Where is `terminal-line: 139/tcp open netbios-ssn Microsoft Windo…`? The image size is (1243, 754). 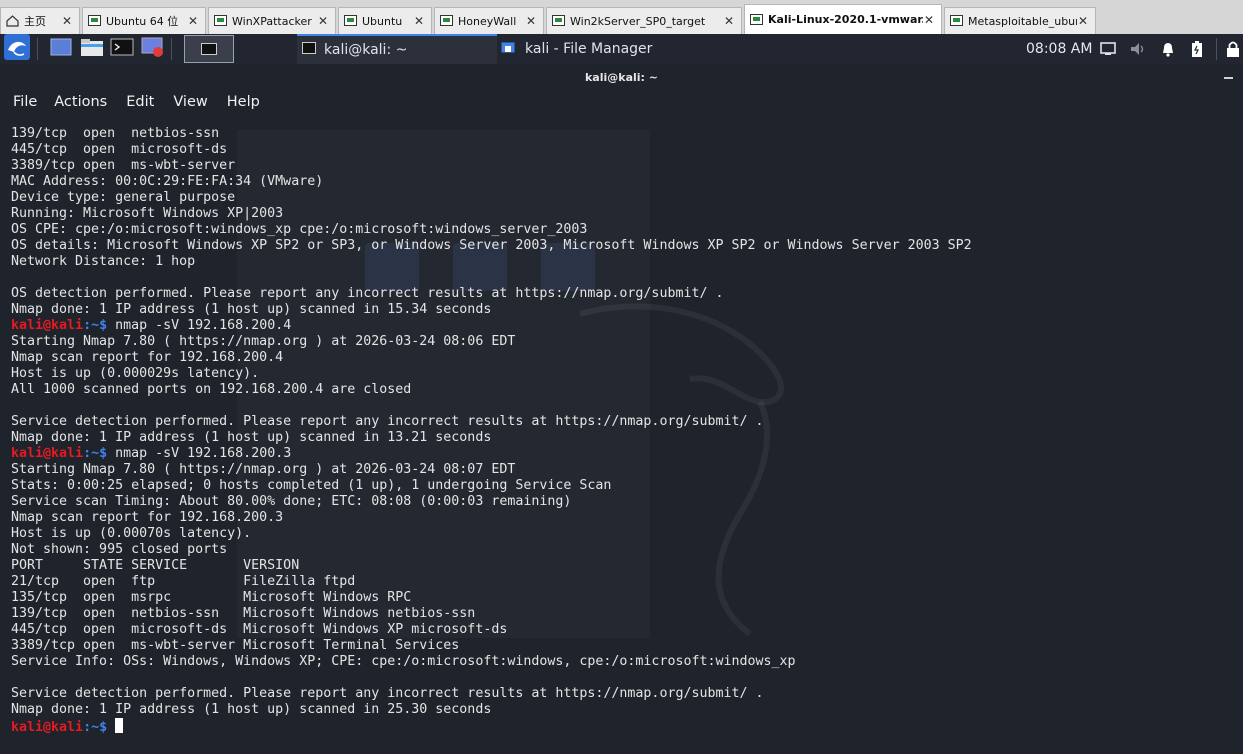
terminal-line: 139/tcp open netbios-ssn Microsoft Windo… is located at coordinates (243, 613).